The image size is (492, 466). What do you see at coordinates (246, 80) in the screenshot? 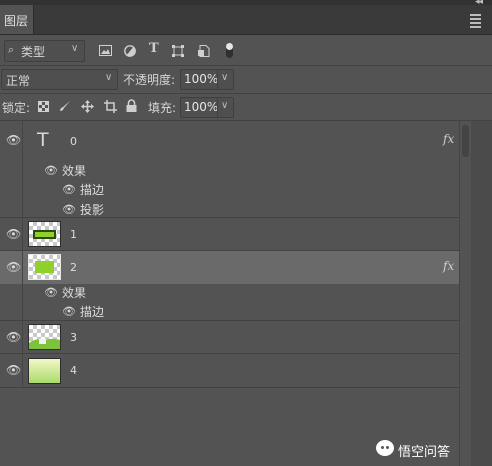
I see `blend-row: 正常 ∨ 不透明度: 100% ∨` at bounding box center [246, 80].